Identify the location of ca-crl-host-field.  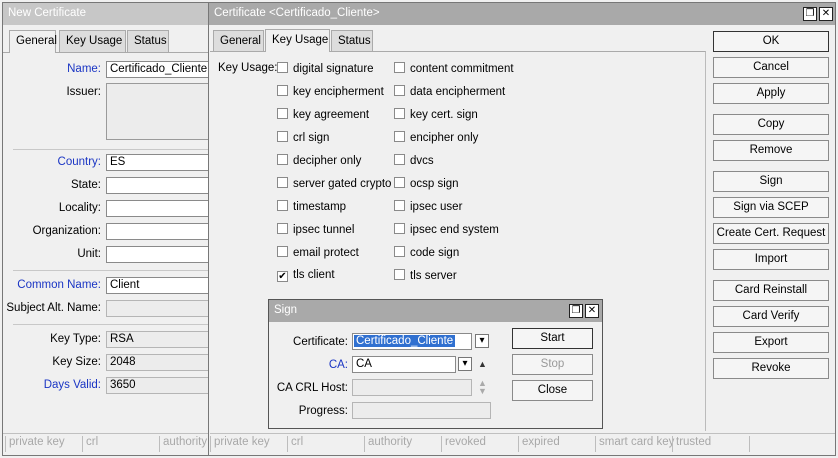
(412, 387).